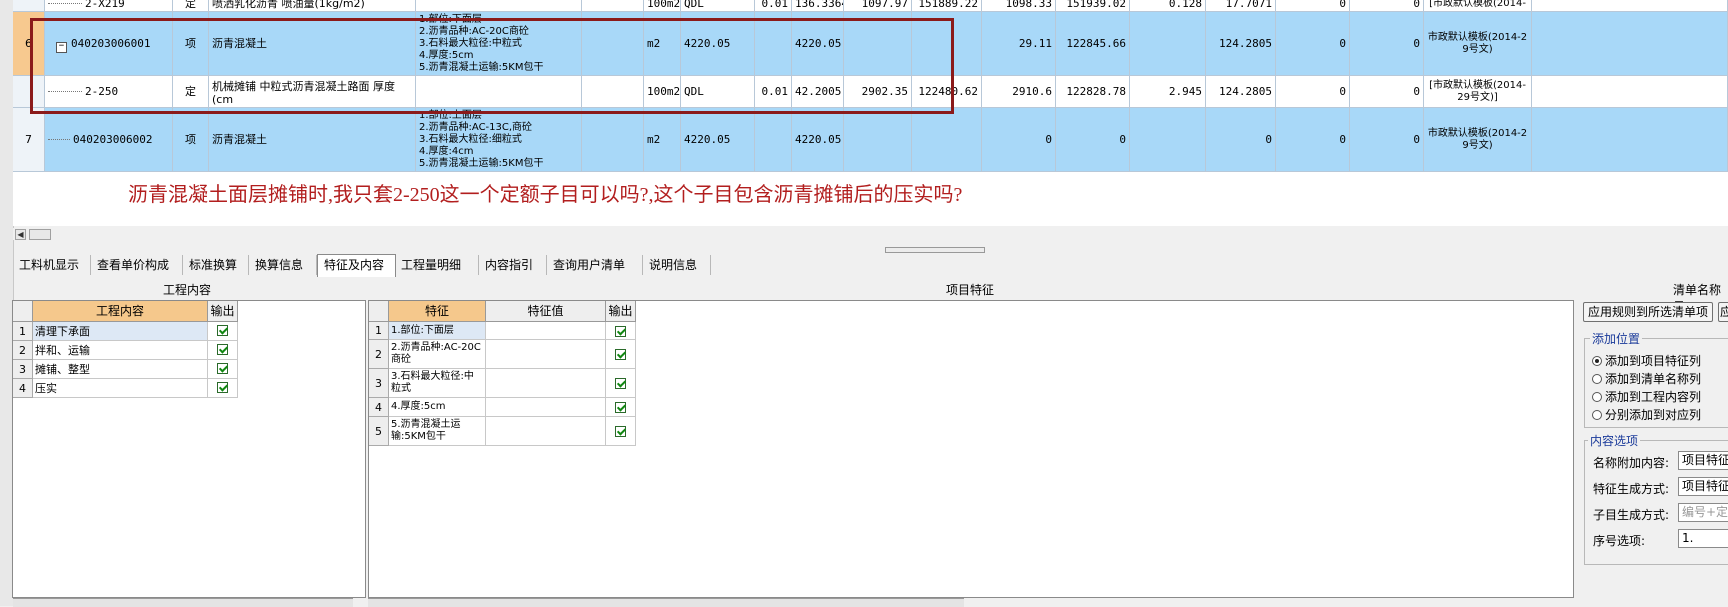  I want to click on feature-row-text: 5.沥青混凝土运输:5KM包干, so click(437, 431).